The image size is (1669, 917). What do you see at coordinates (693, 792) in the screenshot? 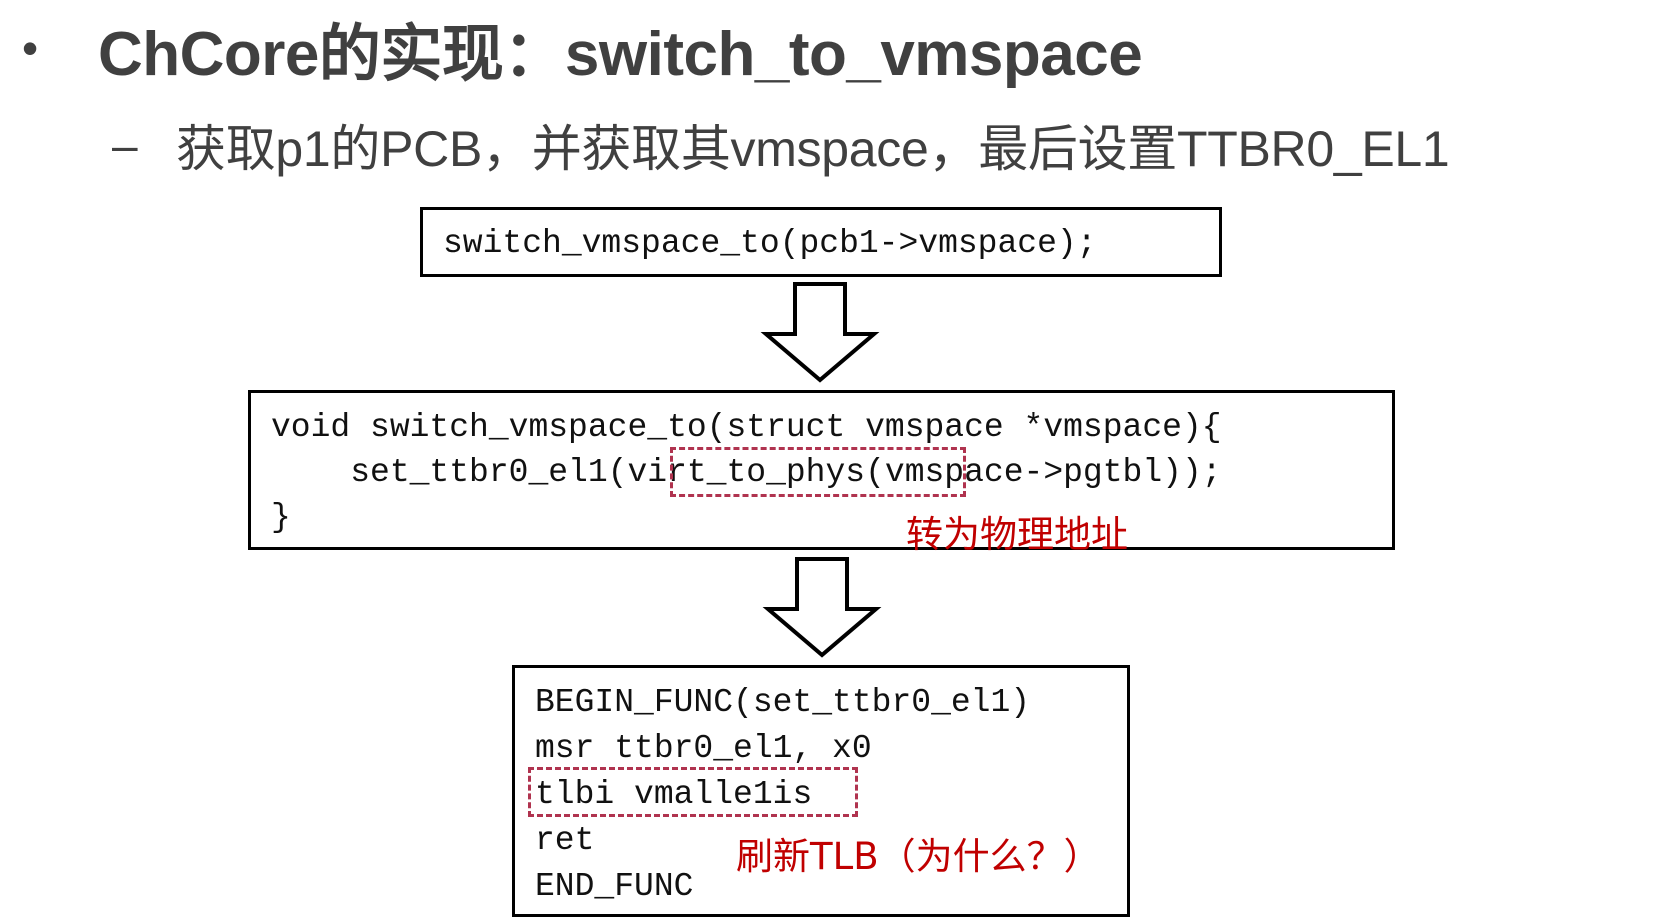
I see `highlight-tlbi` at bounding box center [693, 792].